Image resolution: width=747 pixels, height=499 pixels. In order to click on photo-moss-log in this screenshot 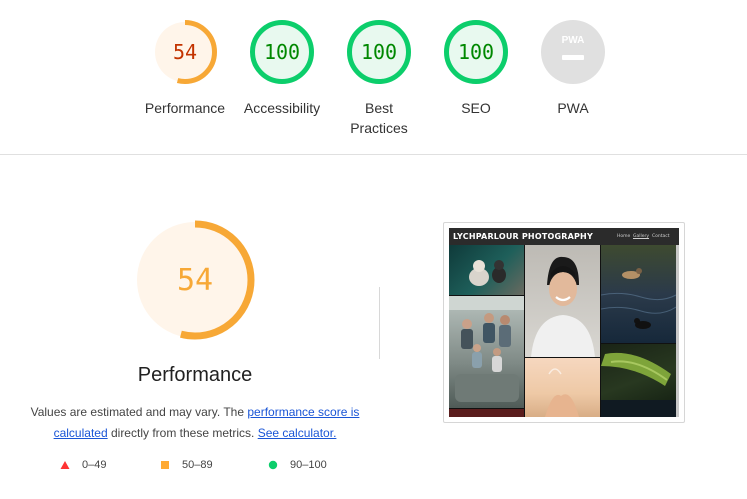, I will do `click(638, 380)`.